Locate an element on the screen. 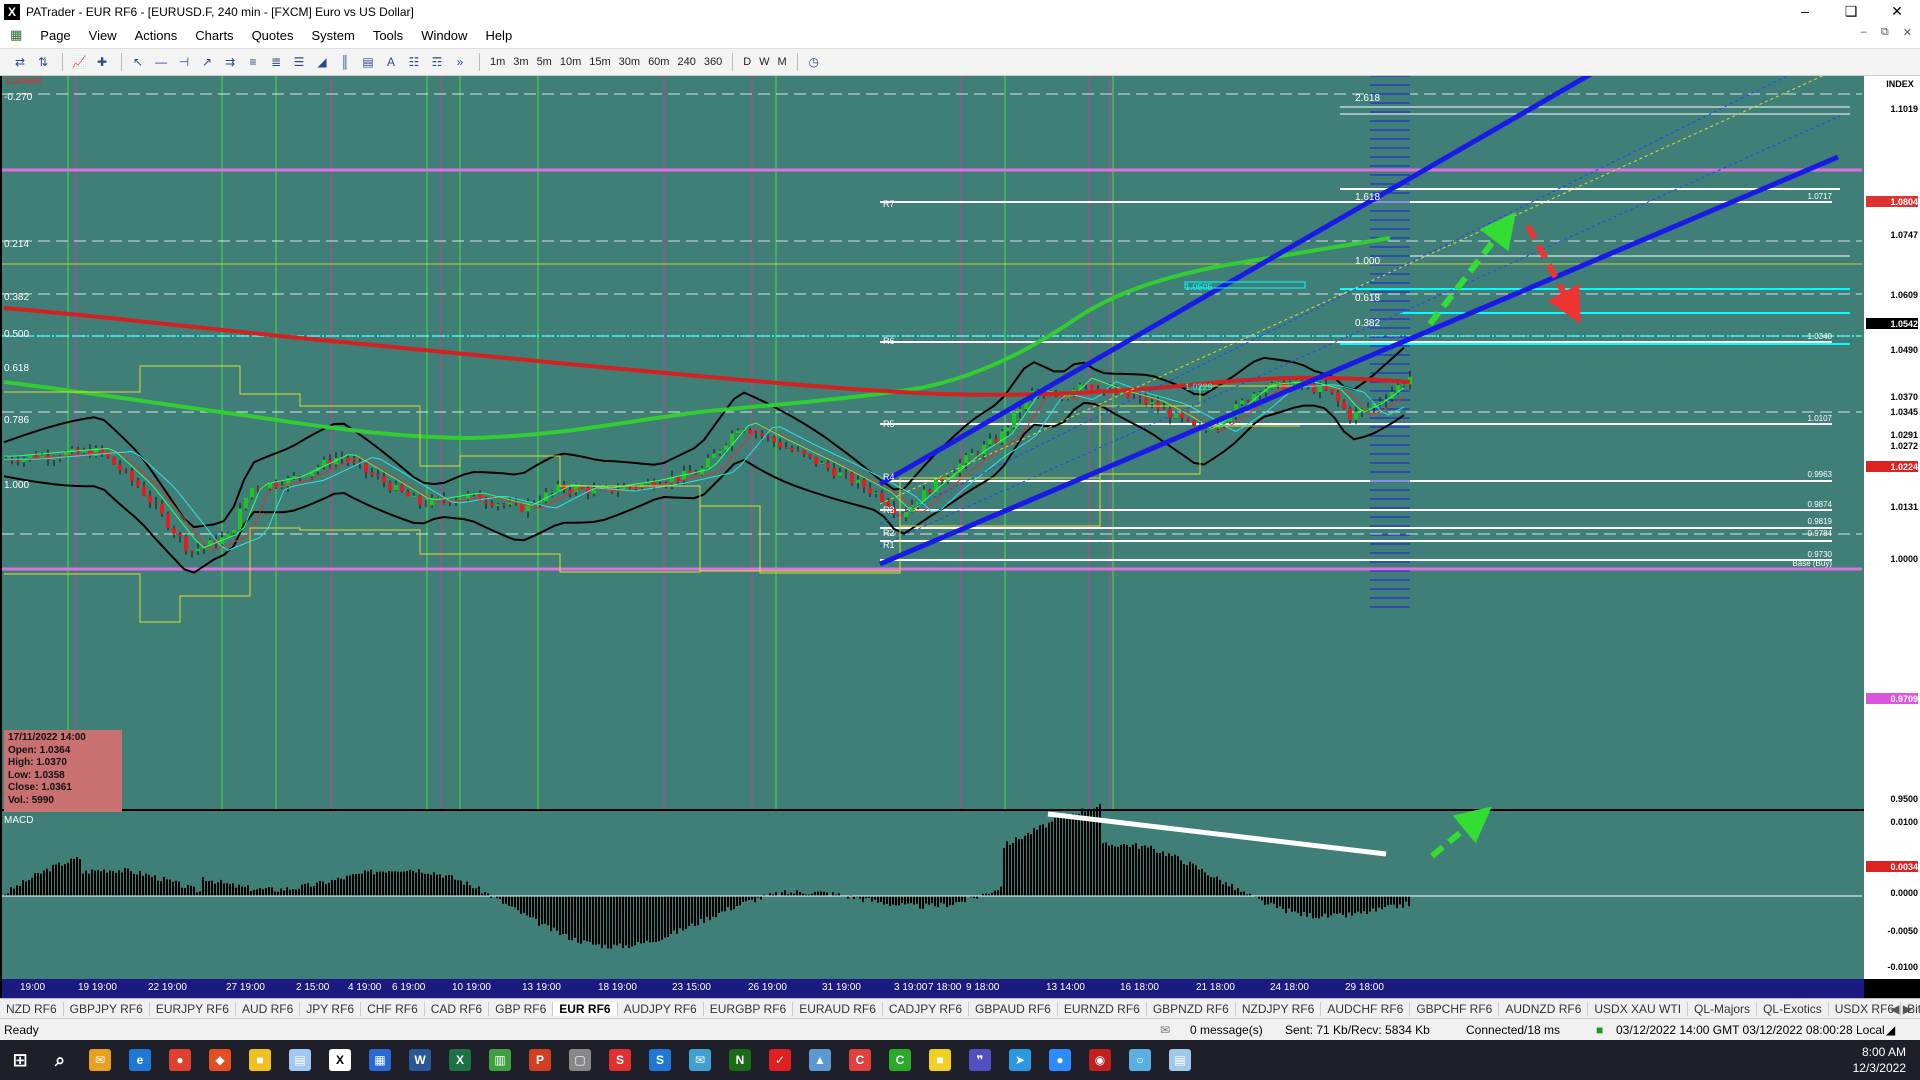 The width and height of the screenshot is (1920, 1080). symbol-tab: GBPJPY RF6 is located at coordinates (107, 1008).